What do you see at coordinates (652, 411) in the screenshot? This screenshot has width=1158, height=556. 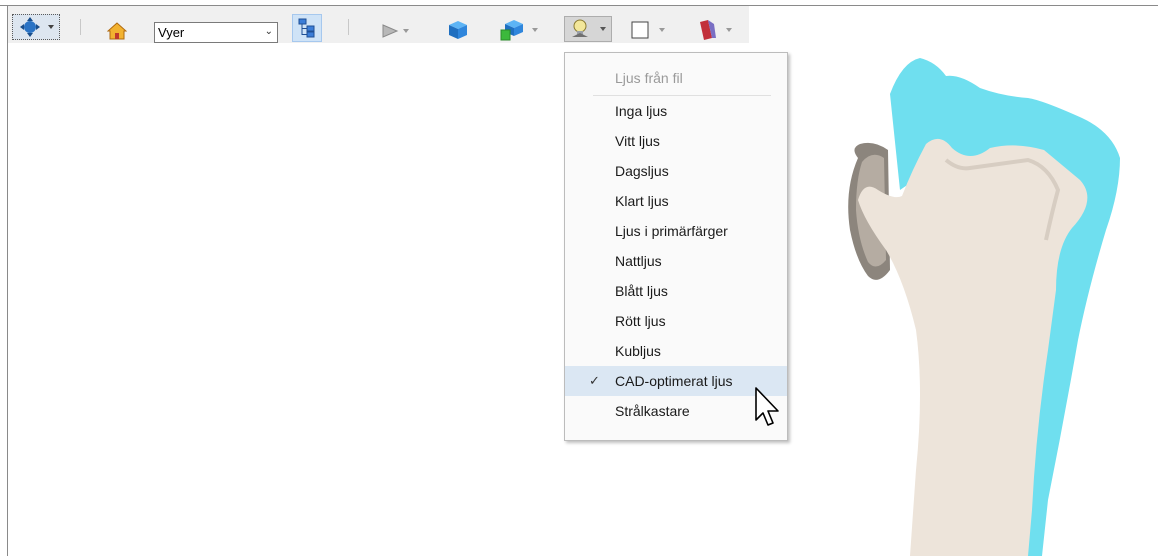 I see `menu-item-label: Strålkastare` at bounding box center [652, 411].